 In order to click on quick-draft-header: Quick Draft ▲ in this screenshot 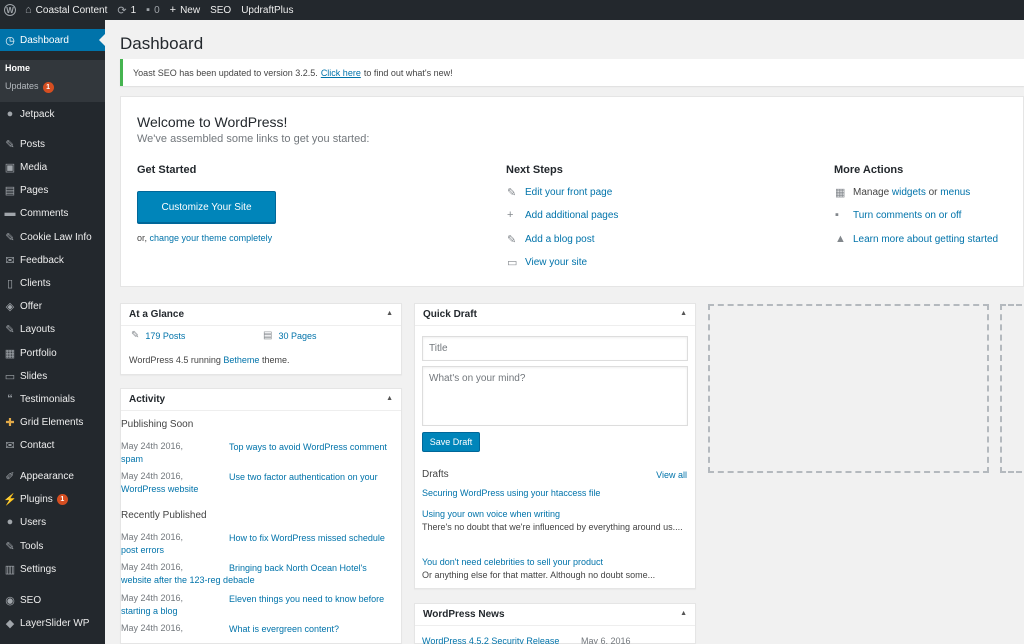, I will do `click(555, 315)`.